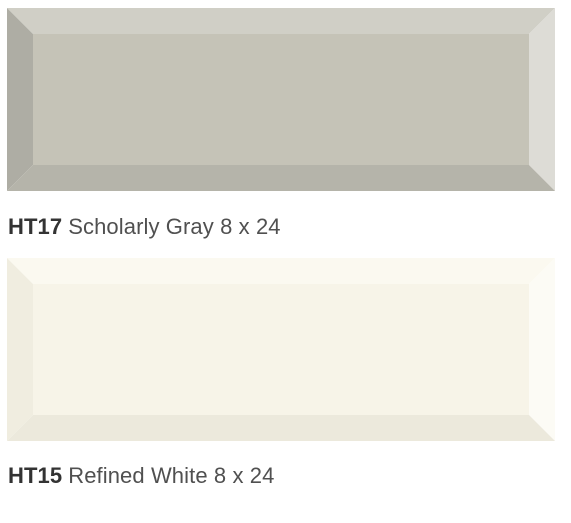  I want to click on product-name: Scholarly Gray 8 x 24, so click(174, 226).